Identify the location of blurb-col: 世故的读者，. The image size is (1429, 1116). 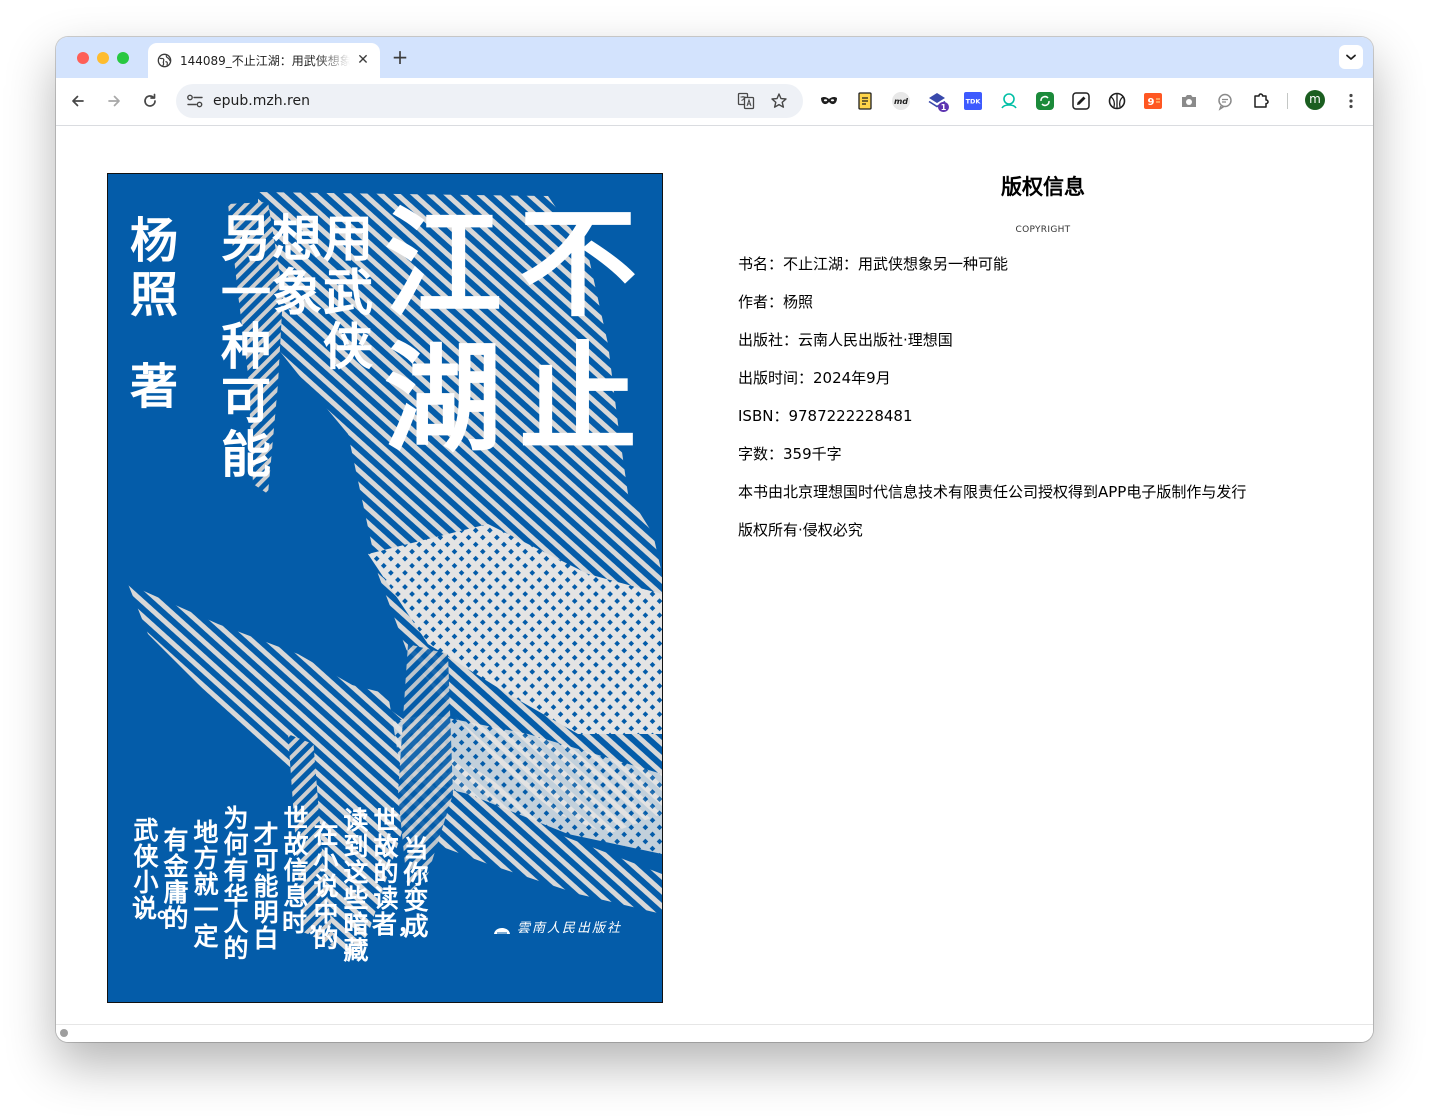
(397, 872).